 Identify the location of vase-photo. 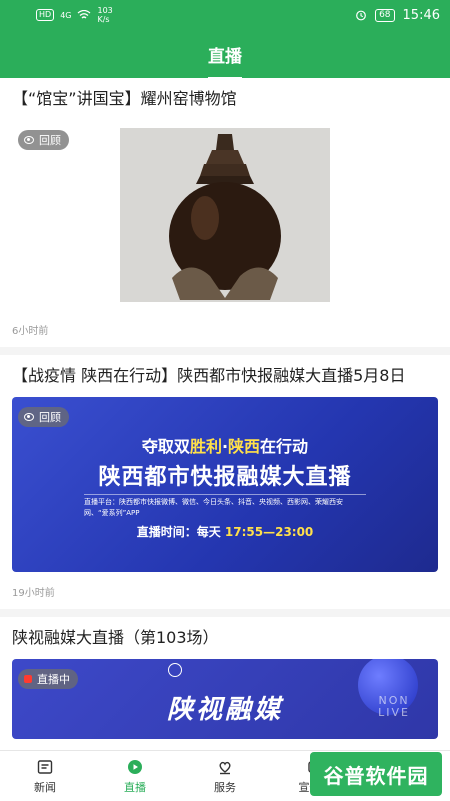
(225, 215).